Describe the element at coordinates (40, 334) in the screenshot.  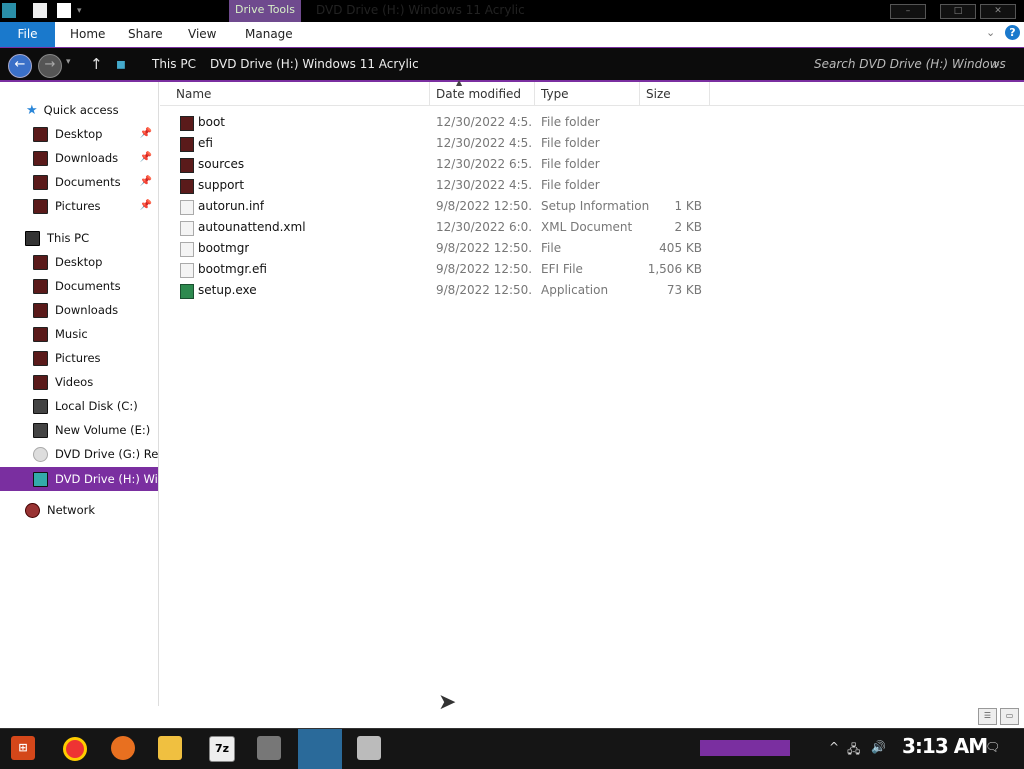
I see `music-folder-icon` at that location.